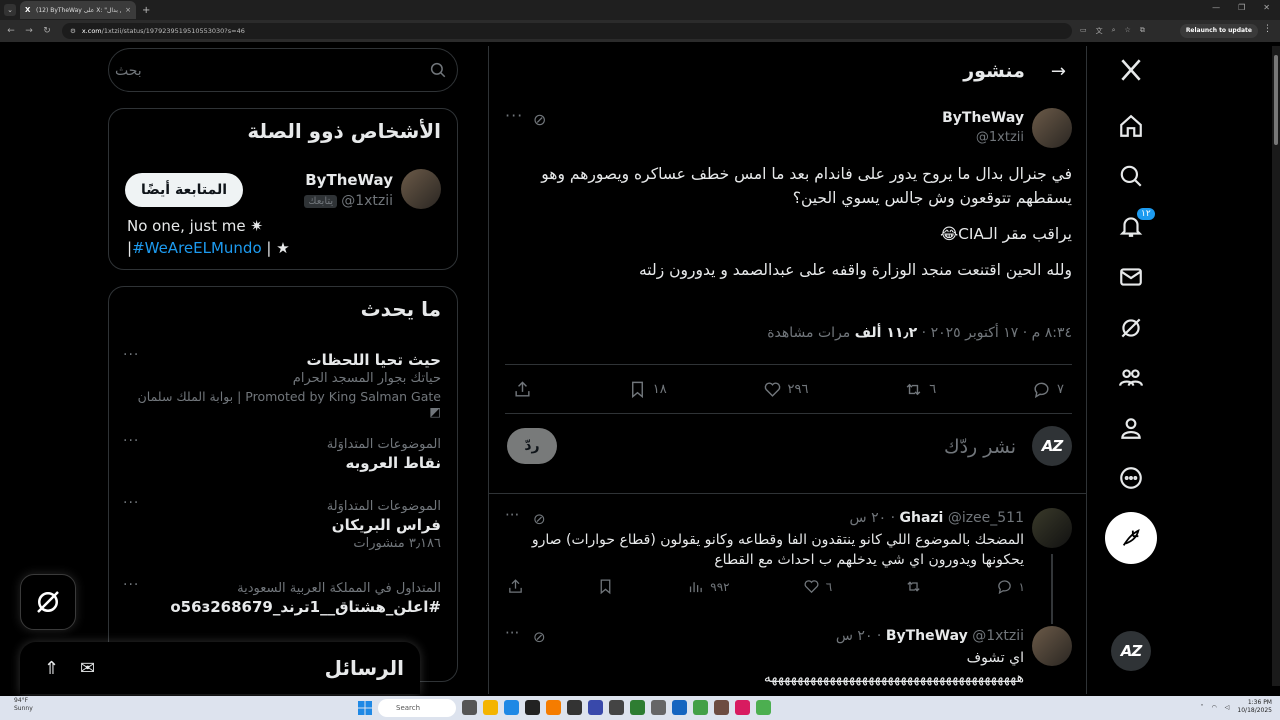 This screenshot has height=720, width=1280. Describe the element at coordinates (785, 389) in the screenshot. I see `like-button: ٢٩٦` at that location.